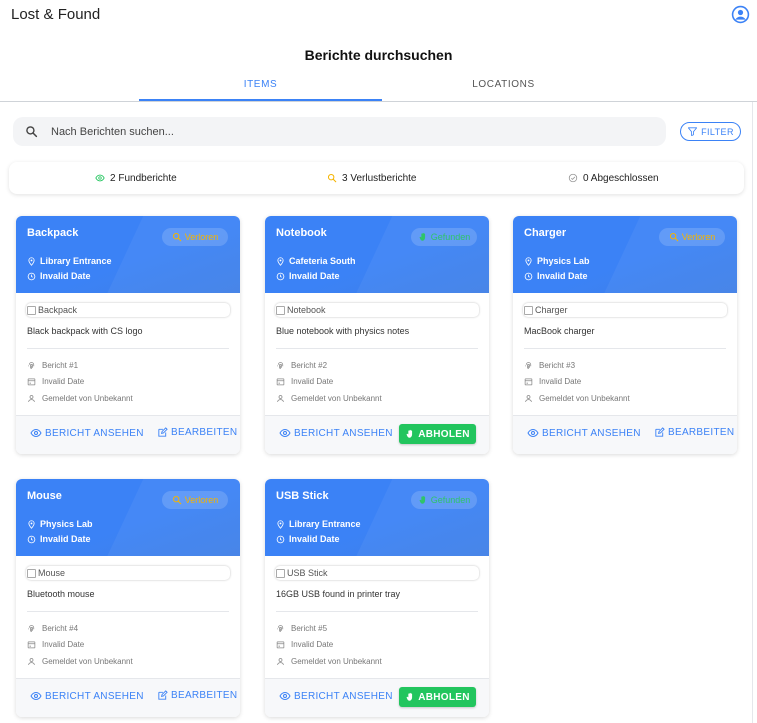  What do you see at coordinates (378, 55) in the screenshot?
I see `page-title: Berichte durchsuchen` at bounding box center [378, 55].